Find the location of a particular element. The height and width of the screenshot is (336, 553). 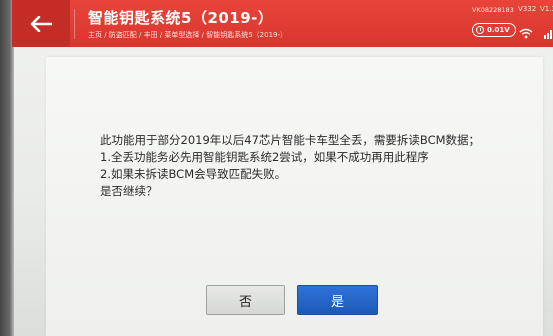

message-line: 2.如果未拆读BCM会导致匹配失败。 is located at coordinates (193, 174).